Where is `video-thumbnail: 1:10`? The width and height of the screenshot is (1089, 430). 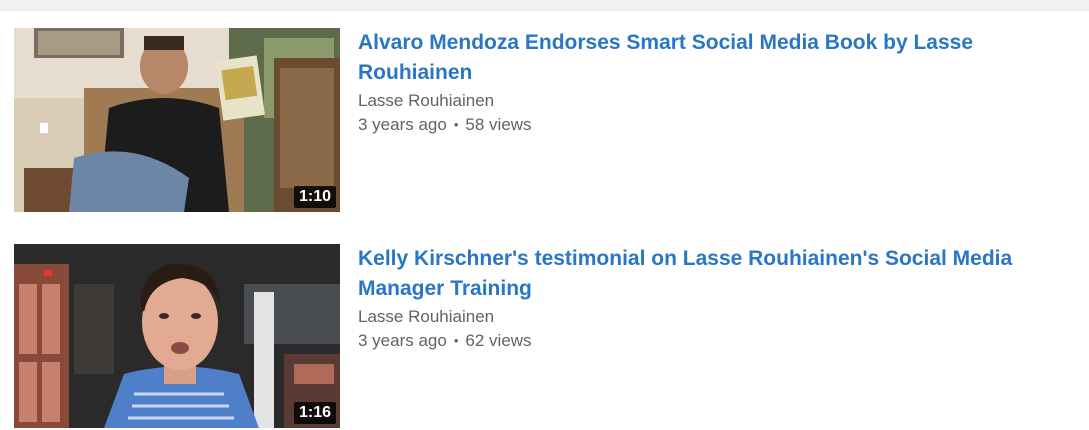 video-thumbnail: 1:10 is located at coordinates (177, 120).